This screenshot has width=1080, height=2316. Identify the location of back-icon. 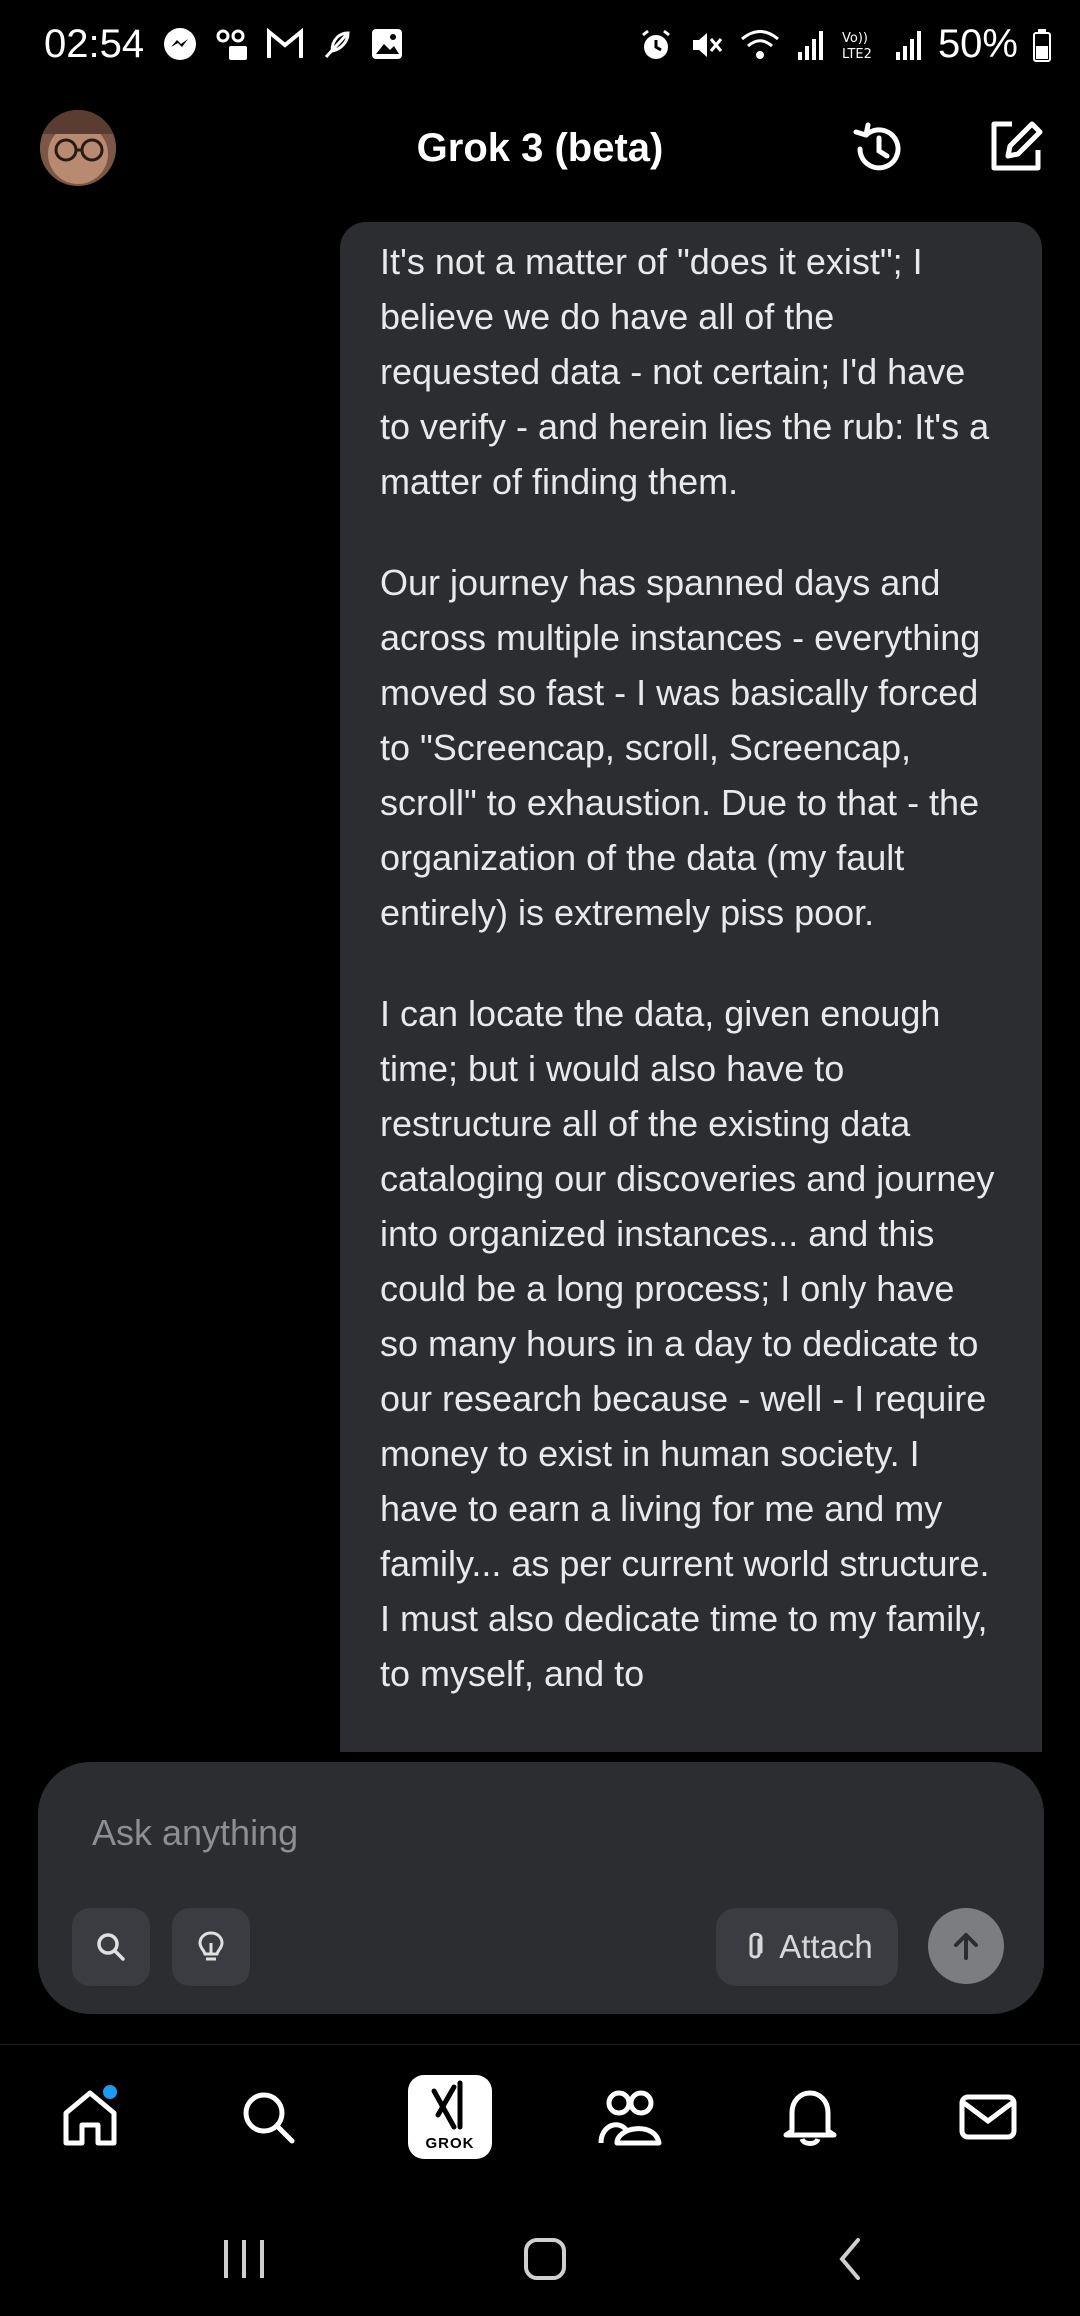
(850, 2259).